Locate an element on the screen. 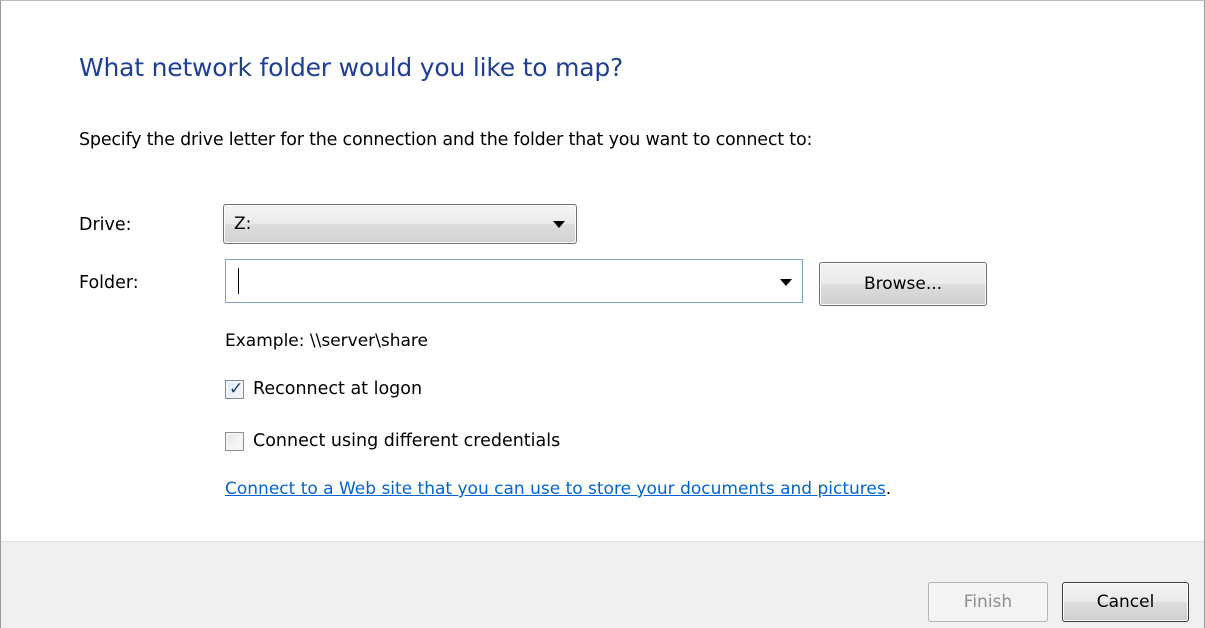 Image resolution: width=1205 pixels, height=628 pixels. folder-input is located at coordinates (496, 281).